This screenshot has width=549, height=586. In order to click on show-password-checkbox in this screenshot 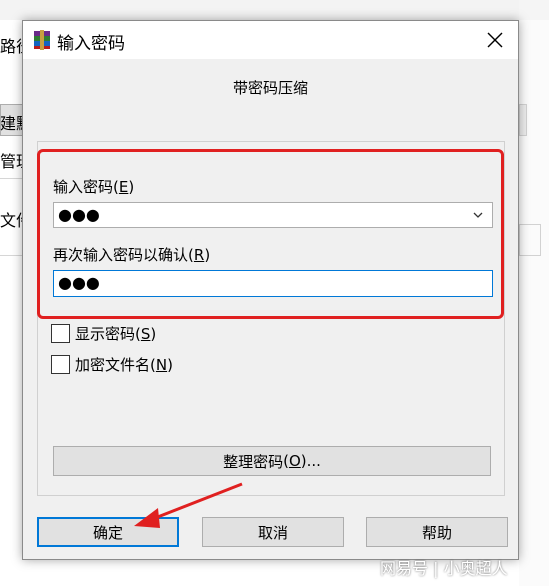, I will do `click(60, 333)`.